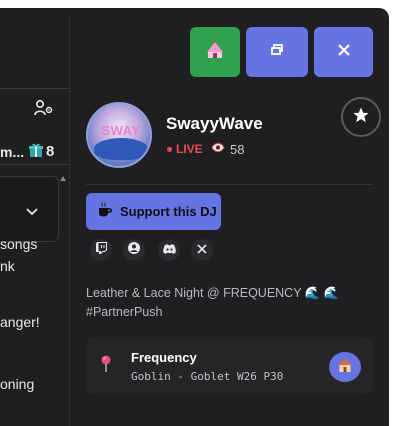  I want to click on star-icon, so click(361, 117).